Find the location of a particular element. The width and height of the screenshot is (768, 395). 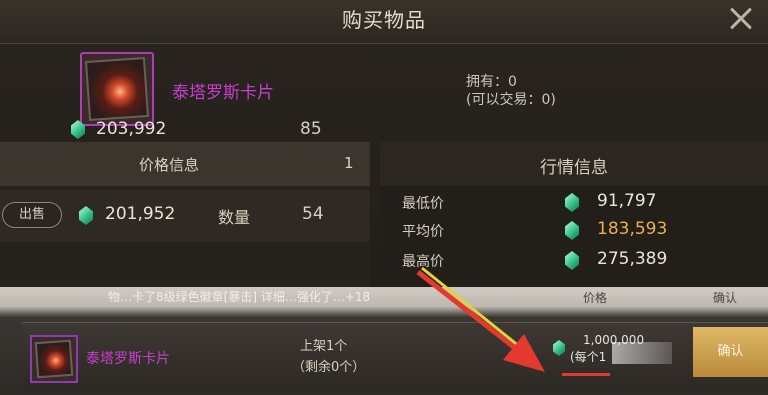

arrow-shaft is located at coordinates (469, 312).